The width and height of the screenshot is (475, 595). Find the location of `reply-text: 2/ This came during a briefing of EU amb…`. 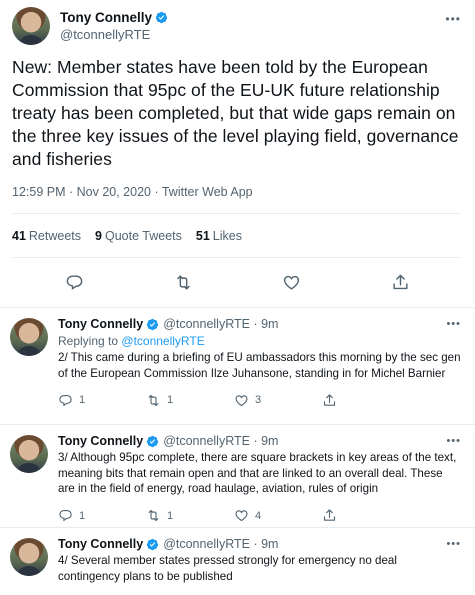

reply-text: 2/ This came during a briefing of EU amb… is located at coordinates (259, 365).